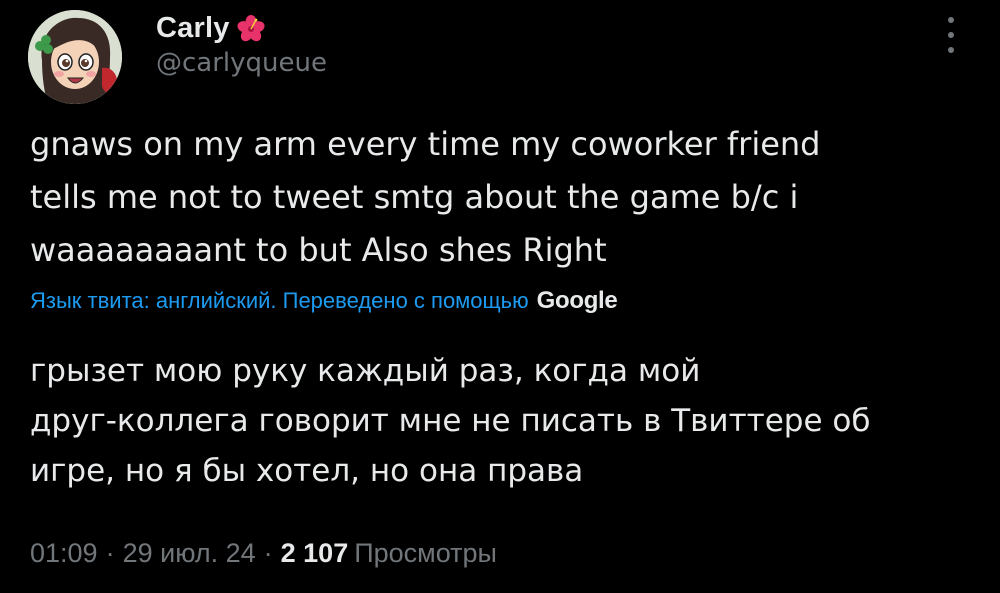  I want to click on author-name-row: Carly, so click(211, 28).